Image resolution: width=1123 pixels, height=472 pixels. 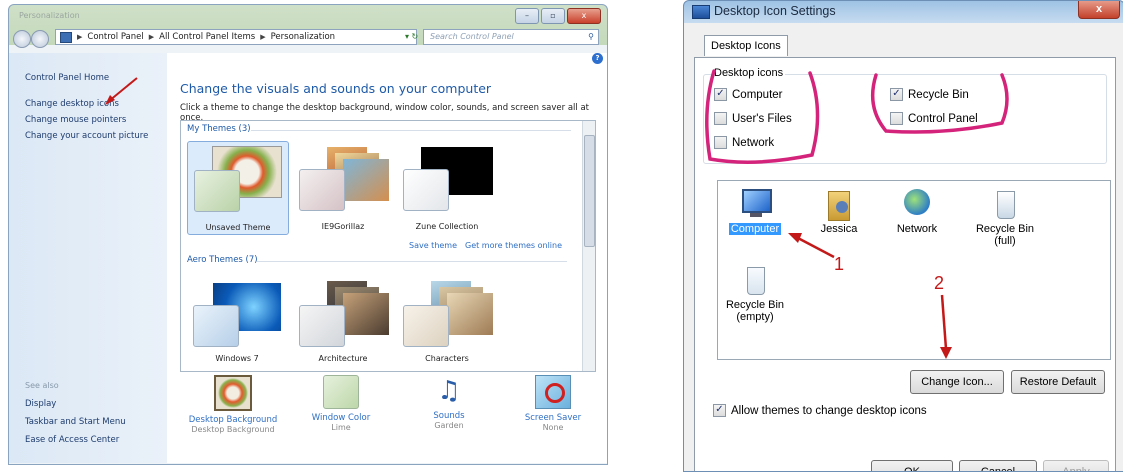 What do you see at coordinates (343, 226) in the screenshot?
I see `theme-label: IE9Gorillaz` at bounding box center [343, 226].